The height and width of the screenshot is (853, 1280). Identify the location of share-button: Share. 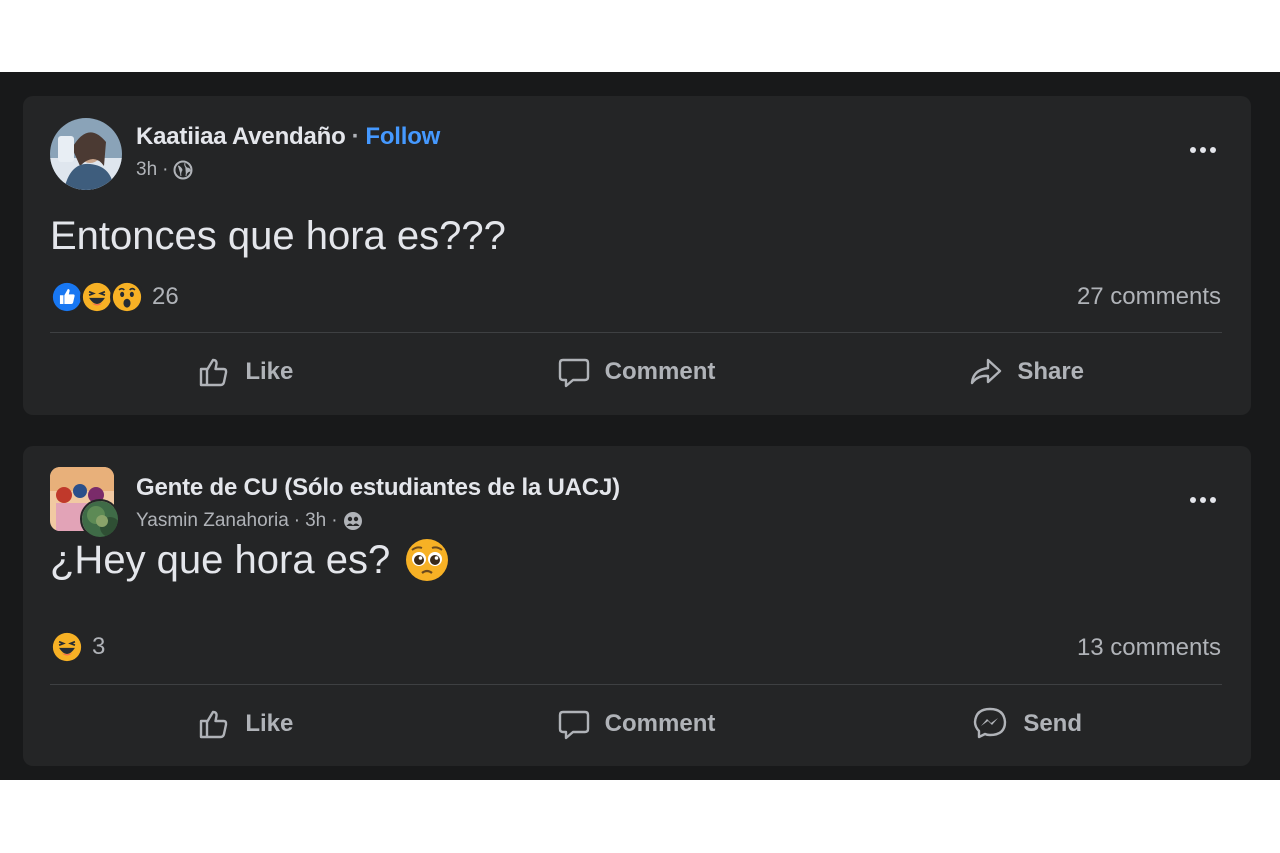
(1026, 372).